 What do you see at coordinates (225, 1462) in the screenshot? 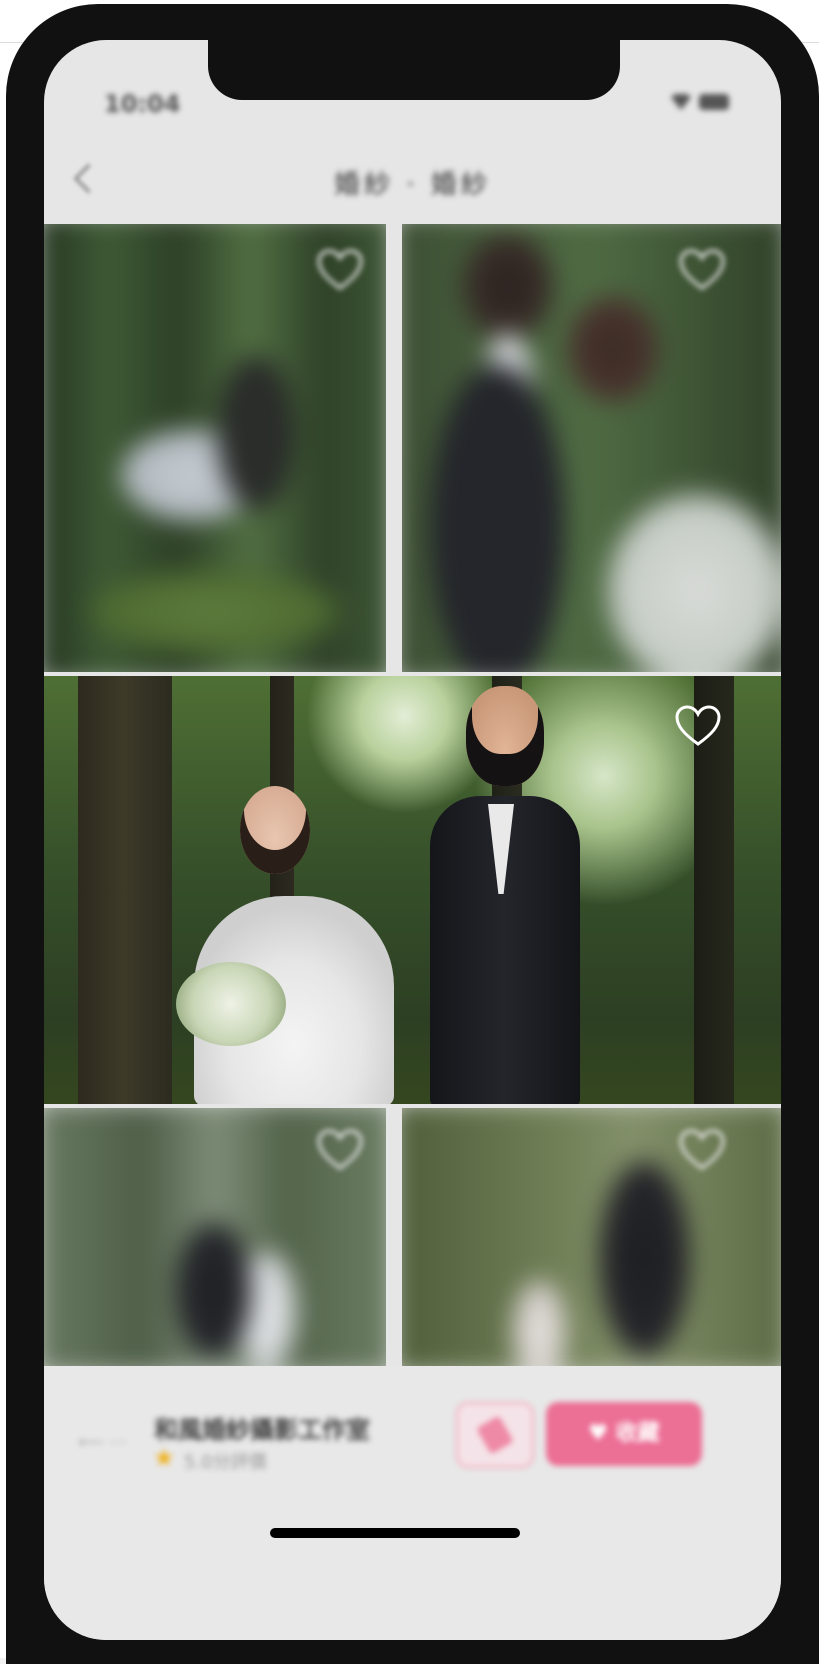
I see `rating-text: 5.0分評價` at bounding box center [225, 1462].